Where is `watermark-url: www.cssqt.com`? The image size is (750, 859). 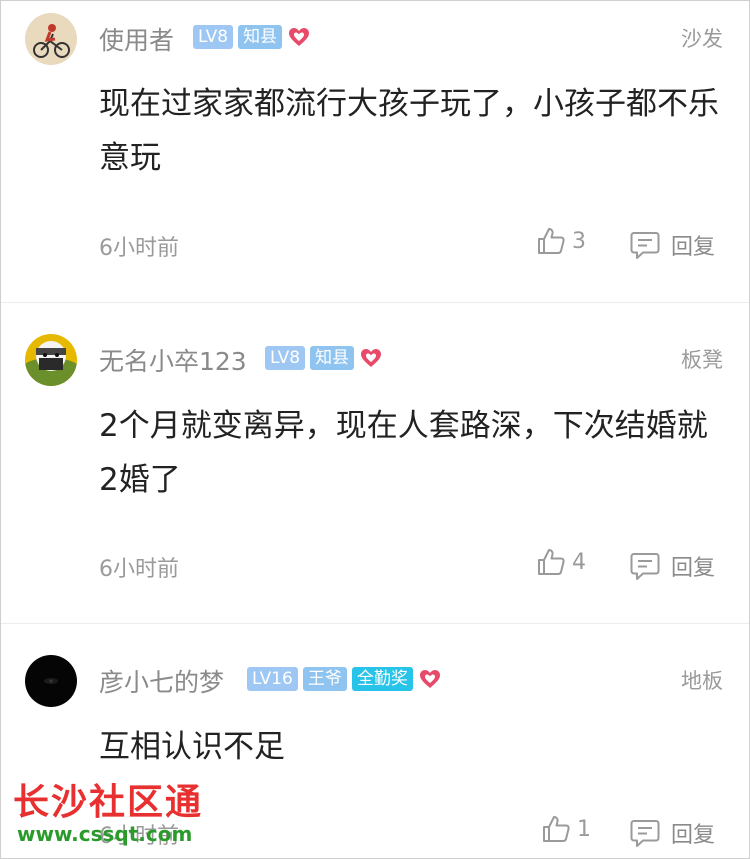
watermark-url: www.cssqt.com is located at coordinates (105, 834).